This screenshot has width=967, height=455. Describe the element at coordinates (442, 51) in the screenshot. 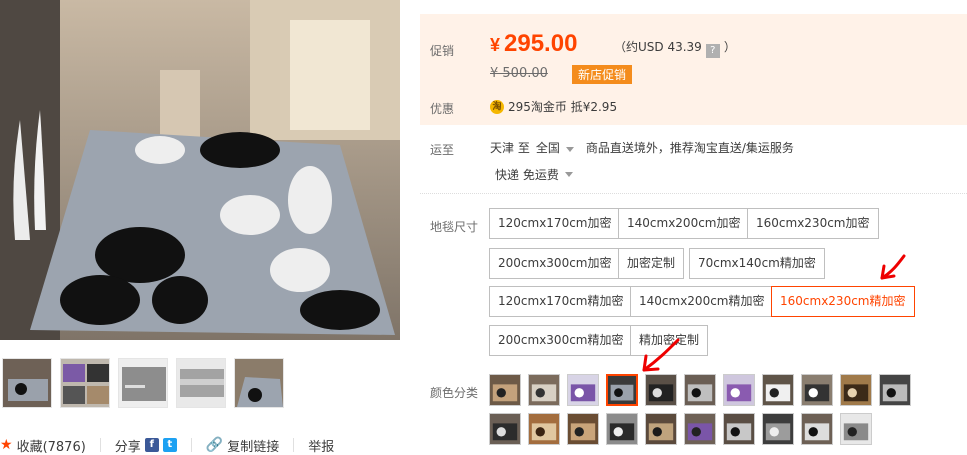

I see `promo-price-label: 促销` at that location.